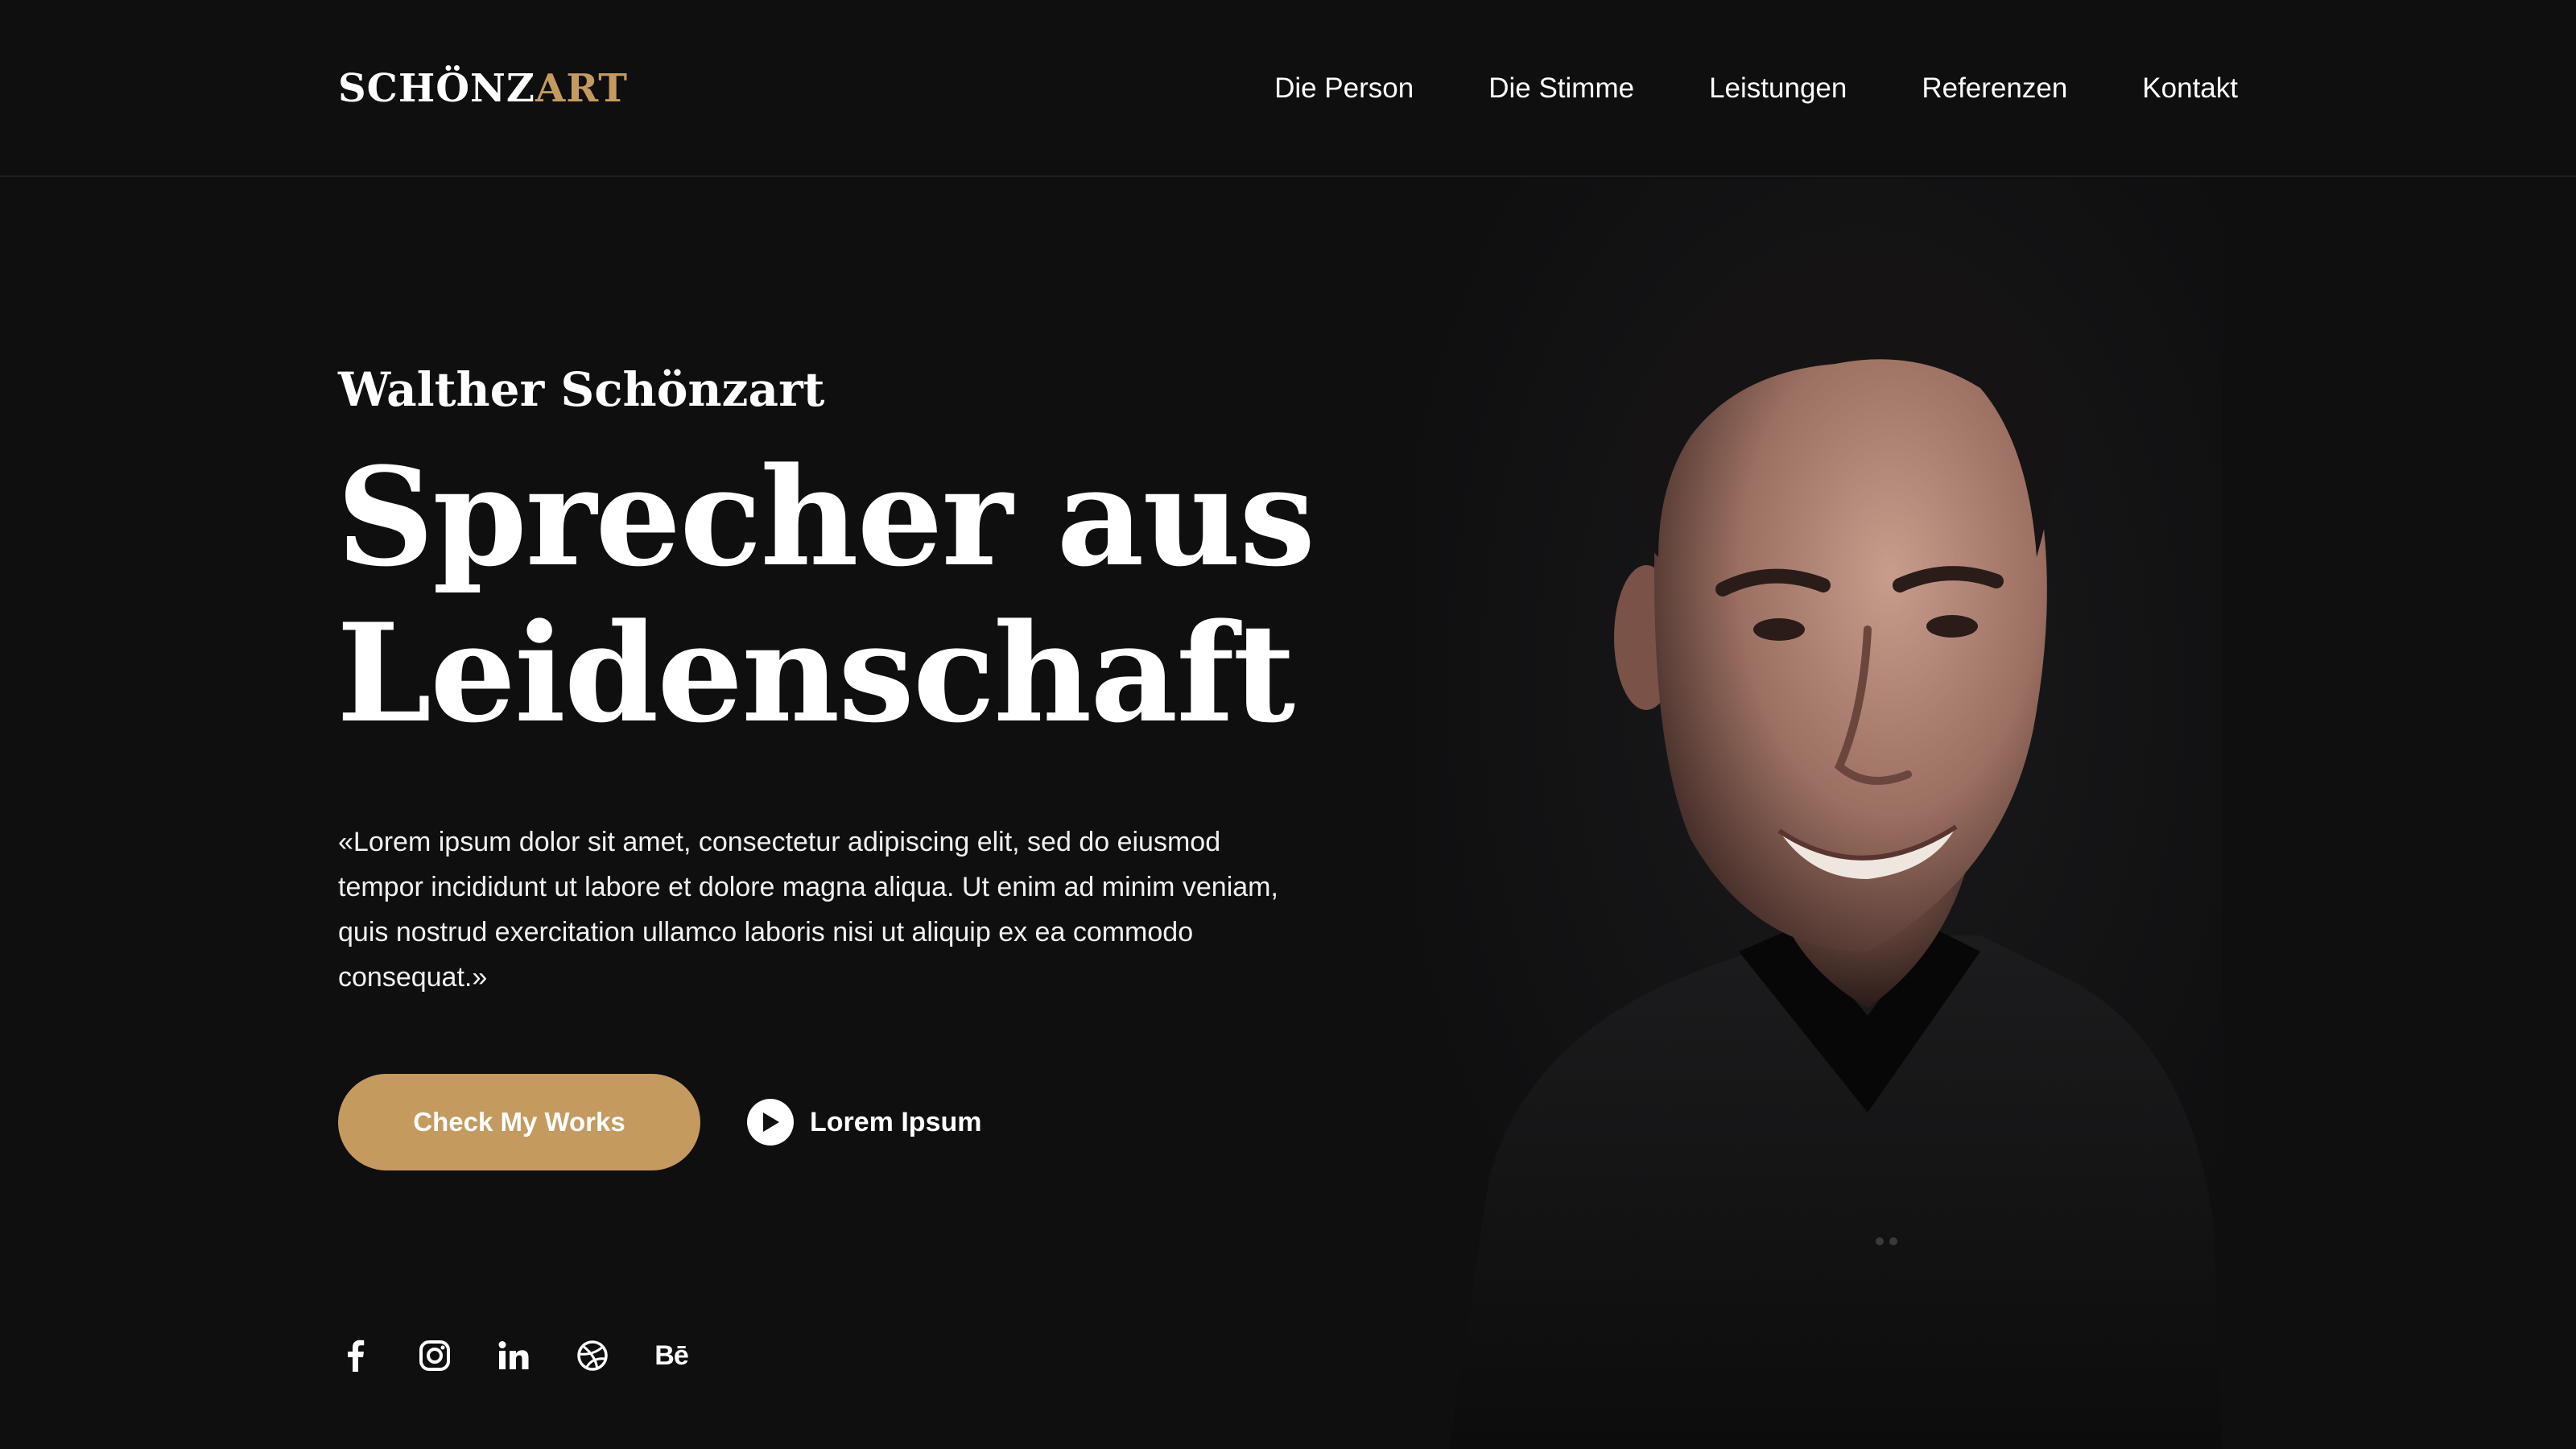 Image resolution: width=2576 pixels, height=1449 pixels. I want to click on nav-item-kontakt: Kontakt, so click(2190, 88).